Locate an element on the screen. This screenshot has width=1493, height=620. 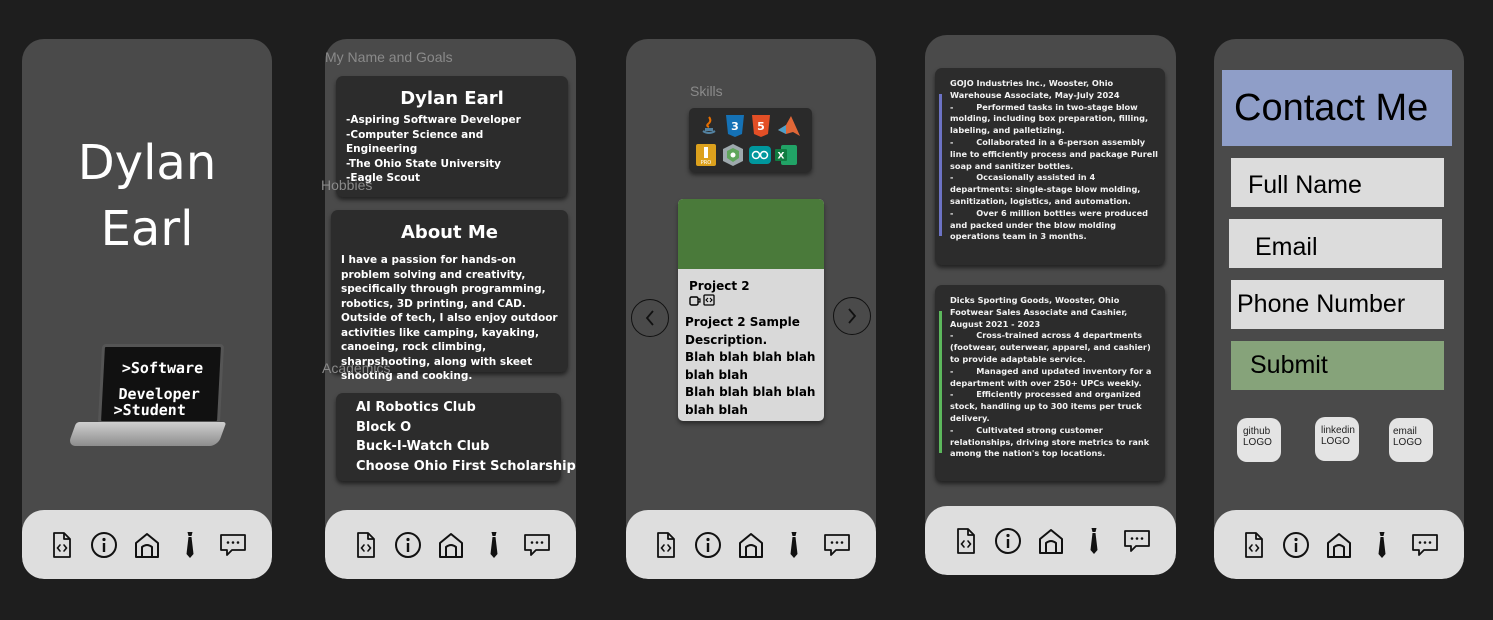
arduino-icon is located at coordinates (760, 155).